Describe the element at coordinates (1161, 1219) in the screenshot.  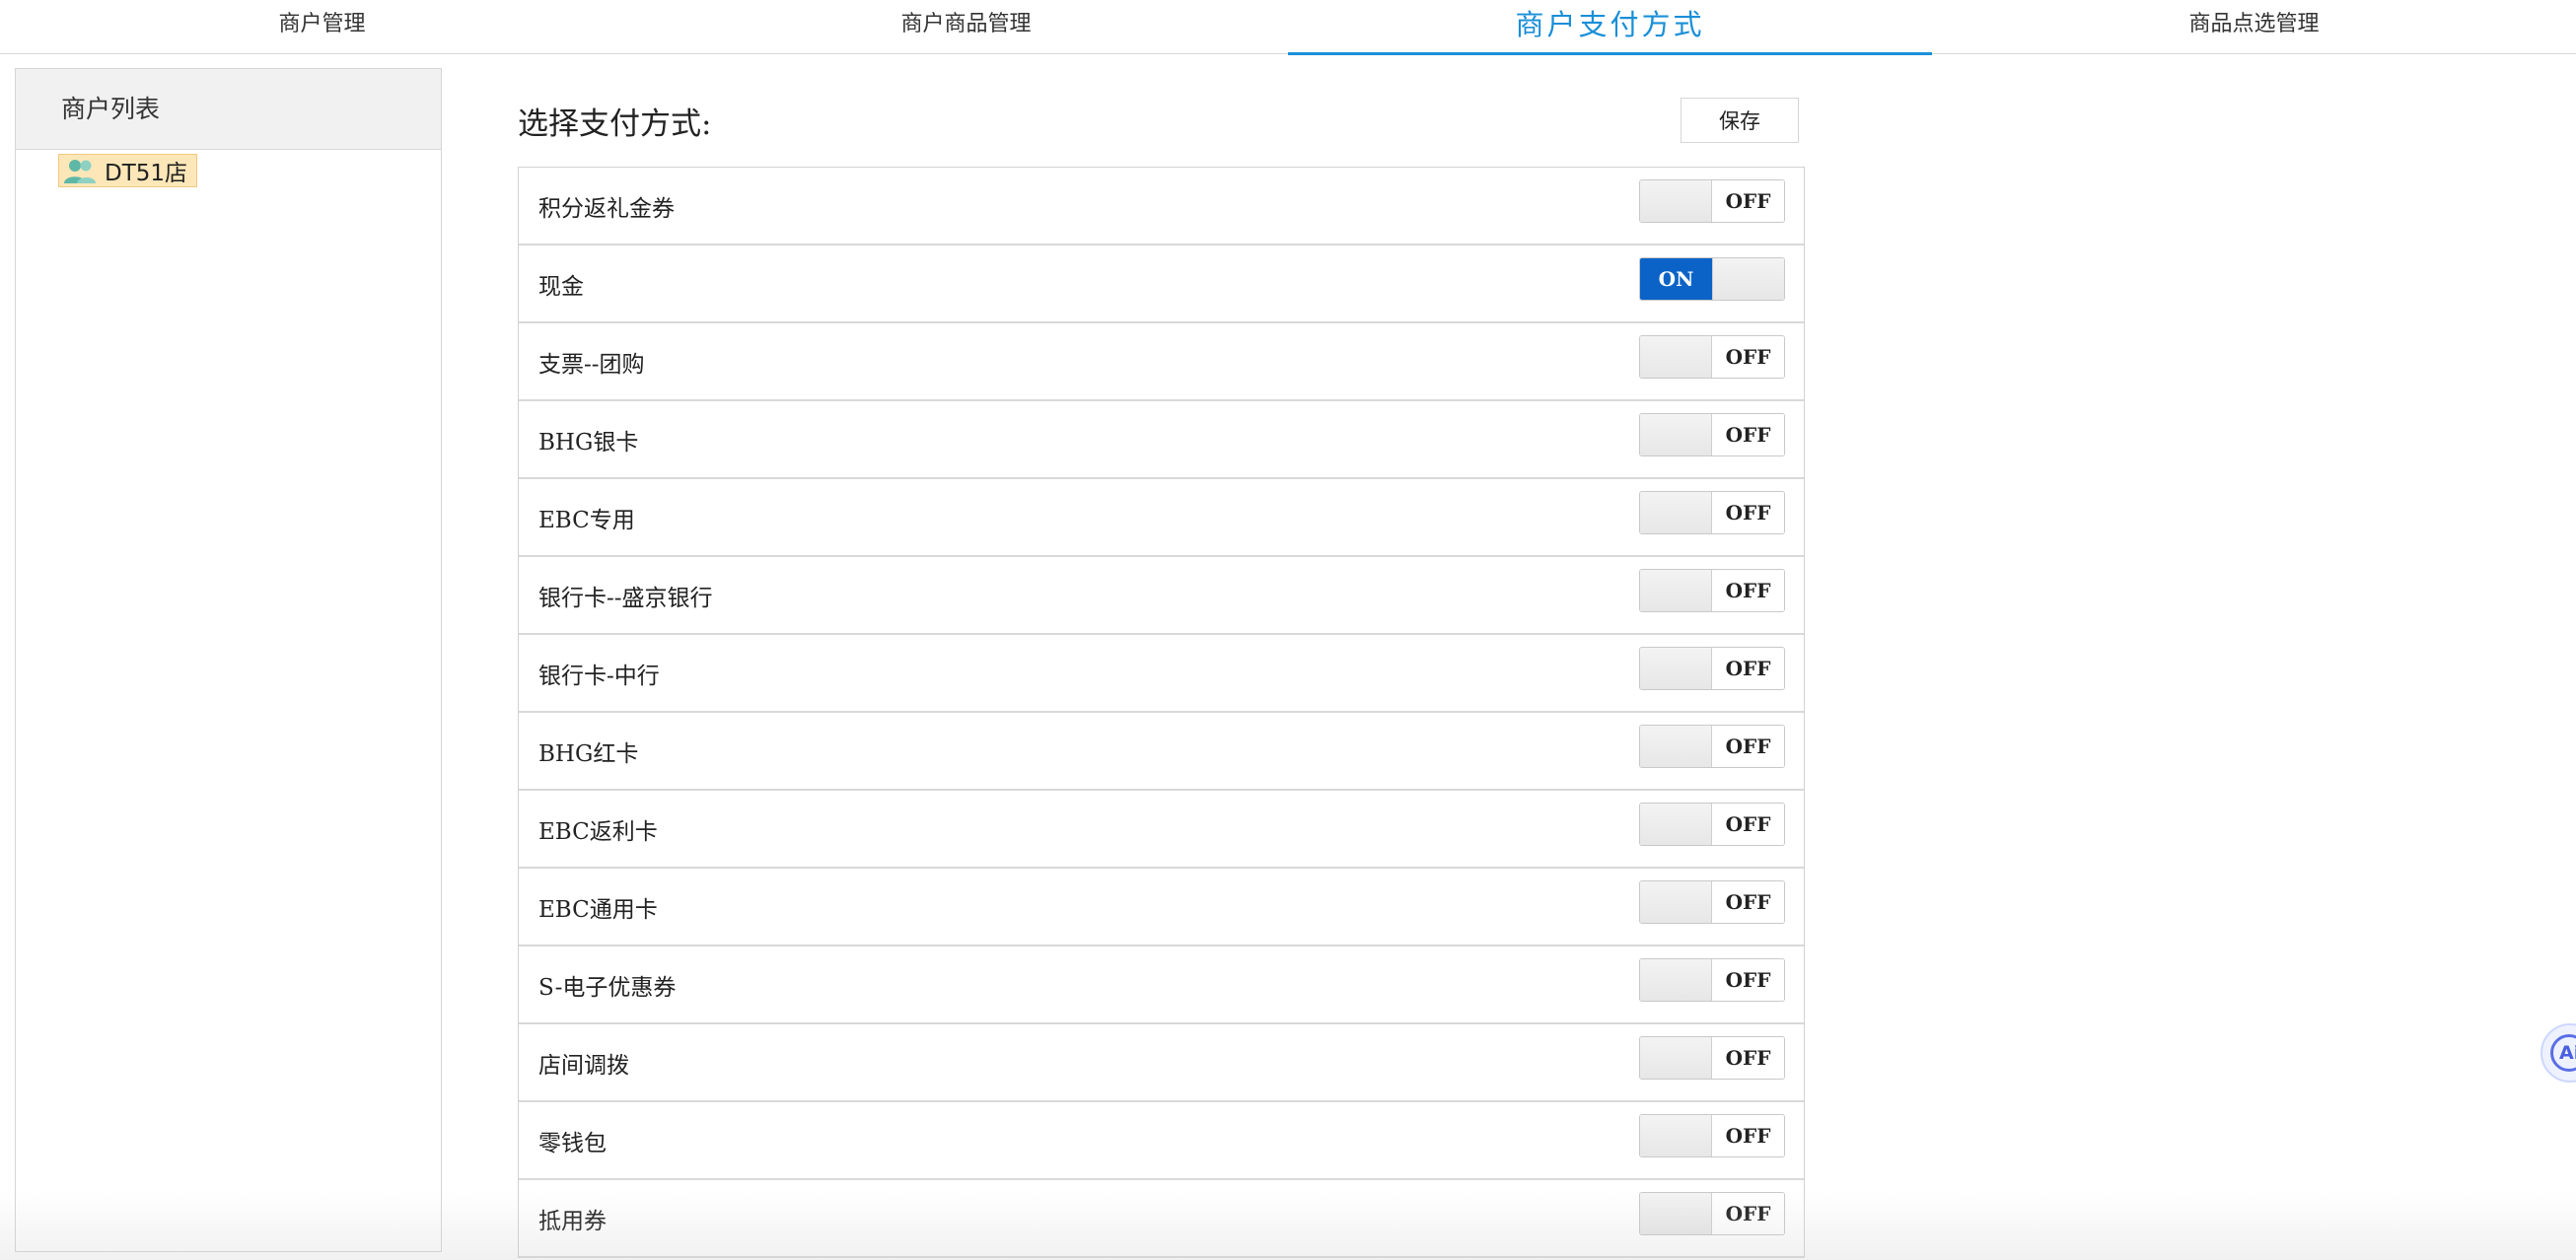
I see `payment-method-row: 抵用券 OFF` at that location.